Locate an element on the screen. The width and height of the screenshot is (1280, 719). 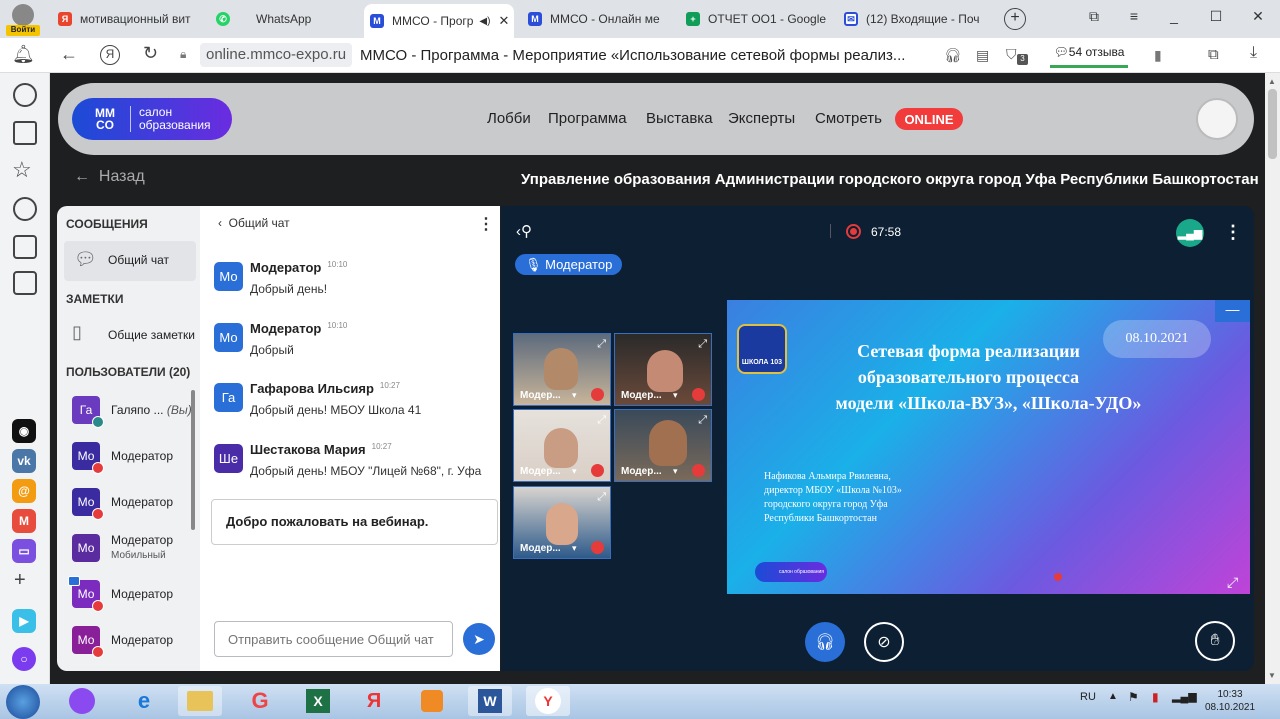
moderator-badge: 🎙︎ Модератор is located at coordinates (569, 264).